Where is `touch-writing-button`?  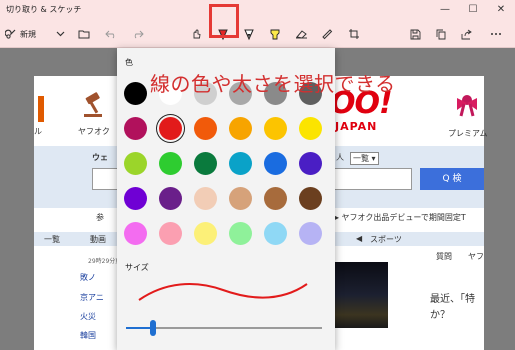
touch-writing-button is located at coordinates (197, 34).